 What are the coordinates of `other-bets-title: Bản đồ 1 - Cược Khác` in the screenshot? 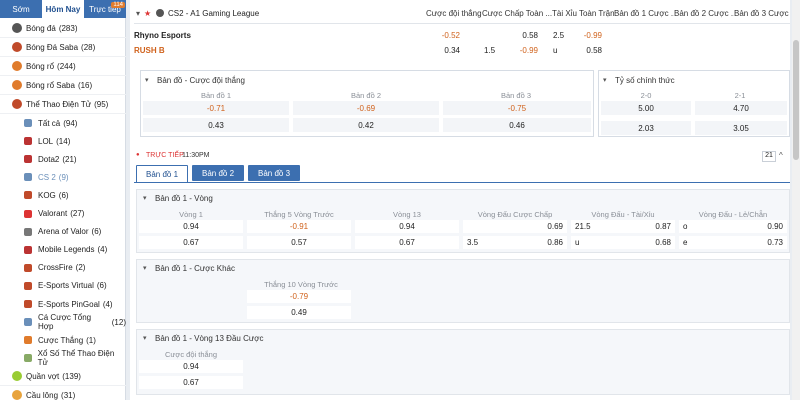 It's located at (195, 268).